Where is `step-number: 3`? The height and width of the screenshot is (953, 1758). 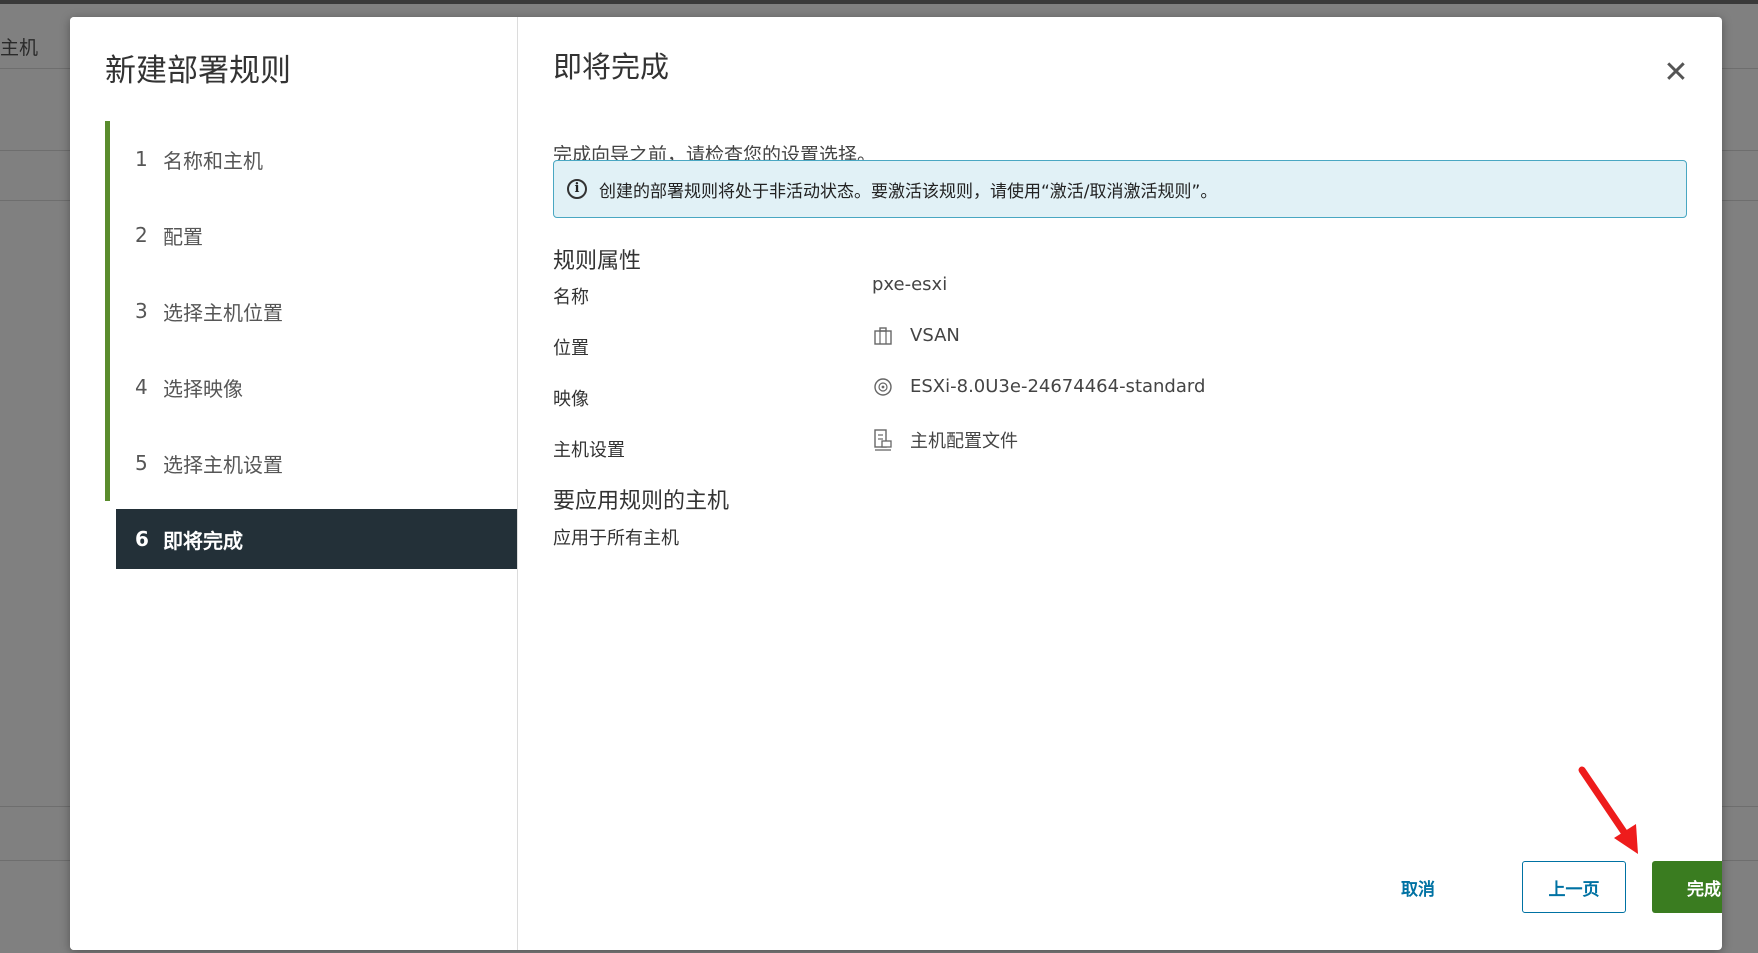
step-number: 3 is located at coordinates (141, 311).